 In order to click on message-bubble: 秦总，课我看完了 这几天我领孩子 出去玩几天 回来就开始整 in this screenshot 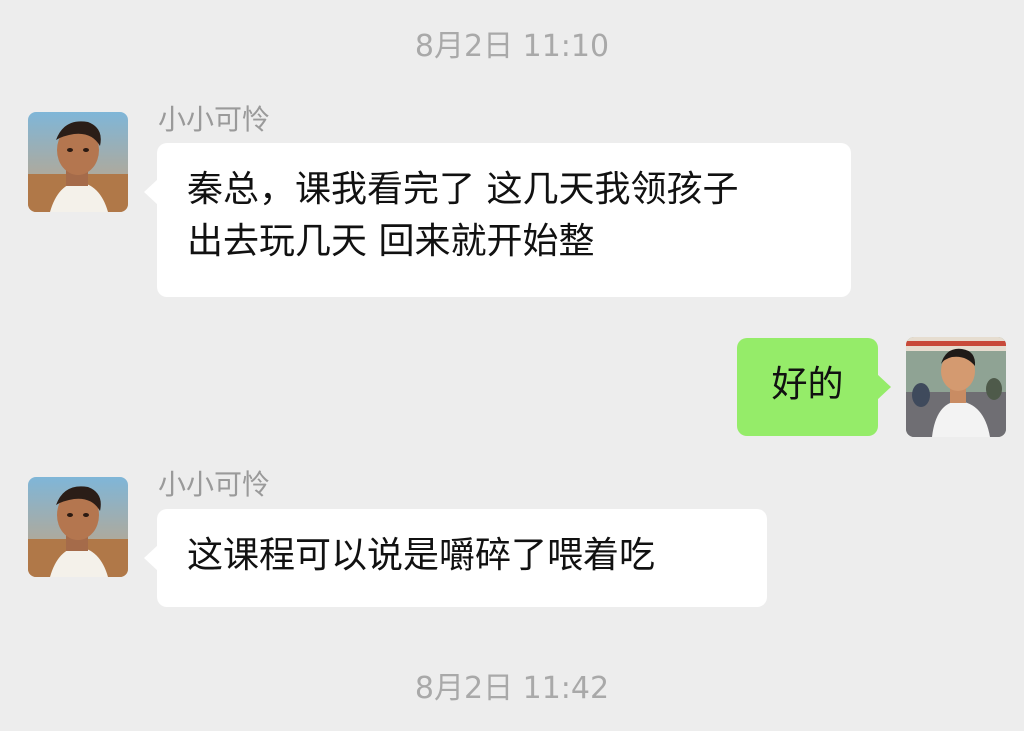, I will do `click(497, 220)`.